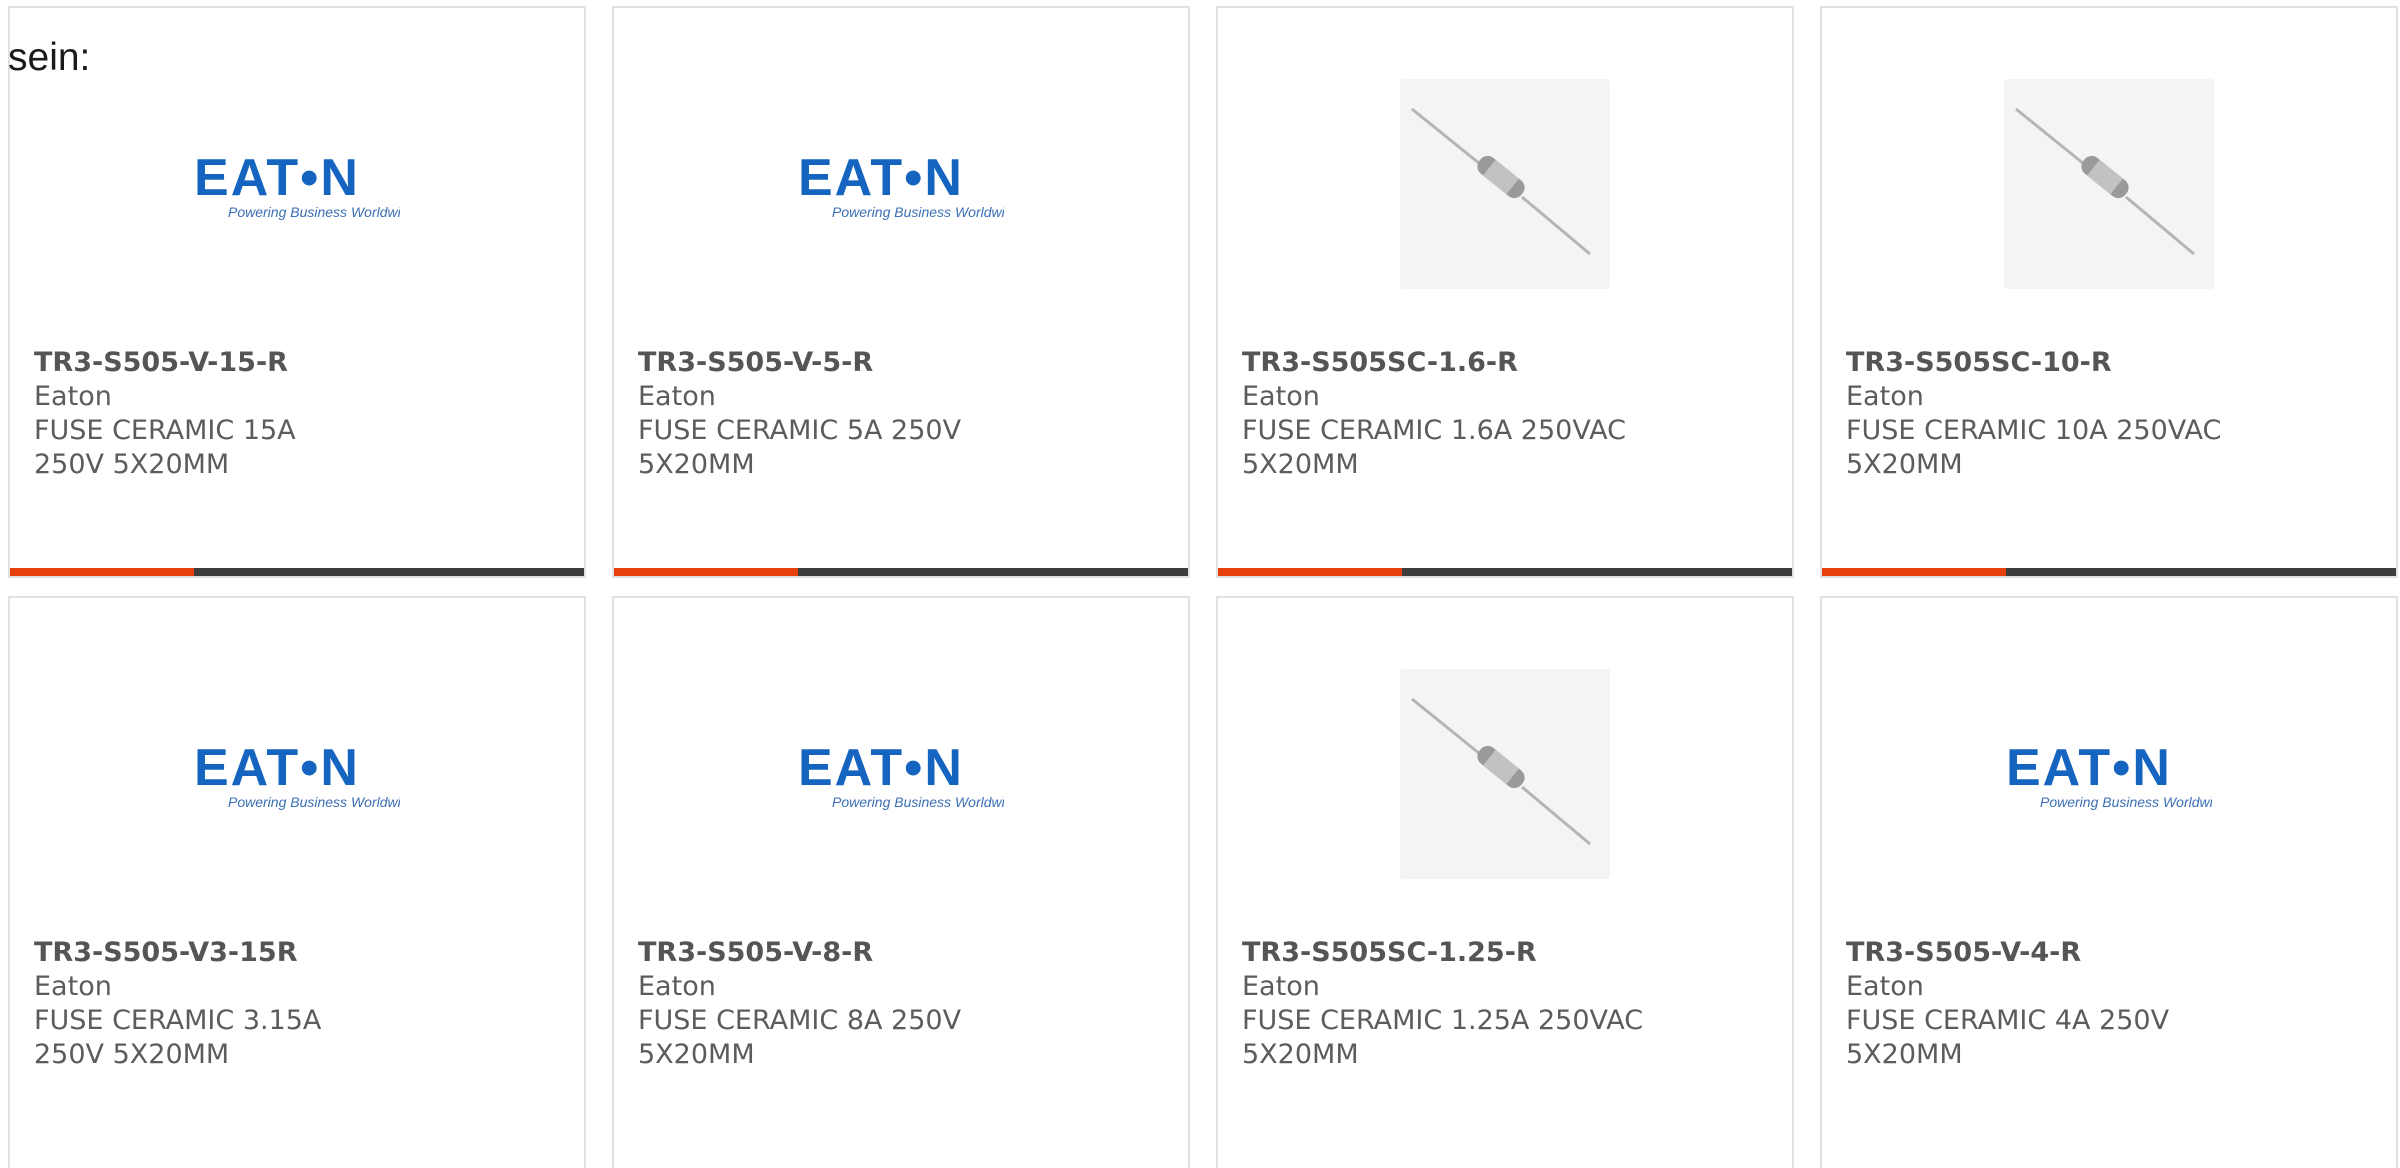  What do you see at coordinates (2034, 447) in the screenshot?
I see `description: FUSE CERAMIC 10A 250VAC 5X20MM` at bounding box center [2034, 447].